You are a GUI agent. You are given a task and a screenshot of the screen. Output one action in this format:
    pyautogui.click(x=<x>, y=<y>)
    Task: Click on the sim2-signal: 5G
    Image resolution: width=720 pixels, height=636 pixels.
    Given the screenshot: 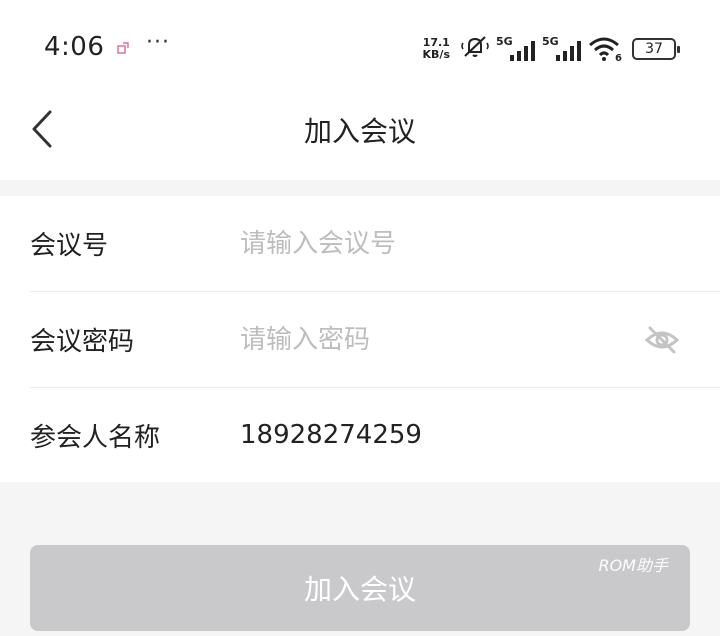 What is the action you would take?
    pyautogui.click(x=562, y=49)
    